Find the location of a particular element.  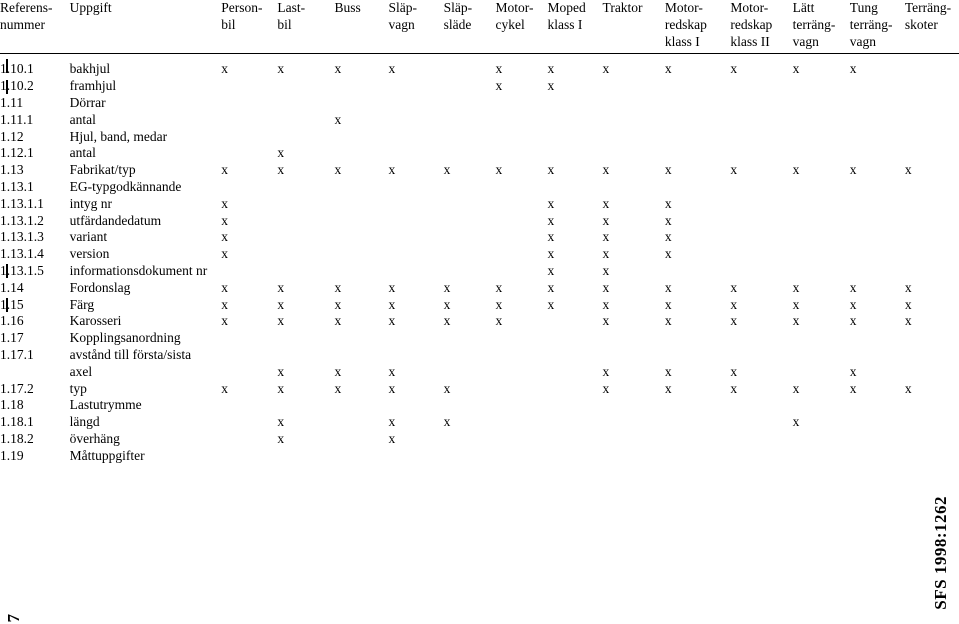

row-task-label: överhäng is located at coordinates (94, 438).